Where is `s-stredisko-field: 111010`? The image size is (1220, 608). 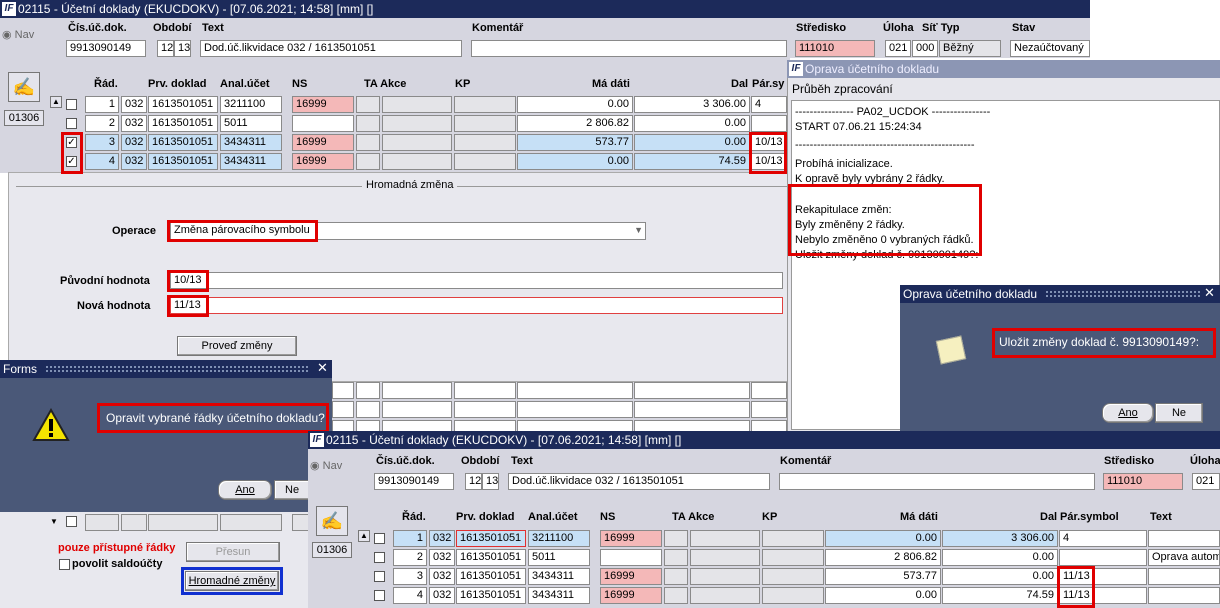 s-stredisko-field: 111010 is located at coordinates (1143, 481).